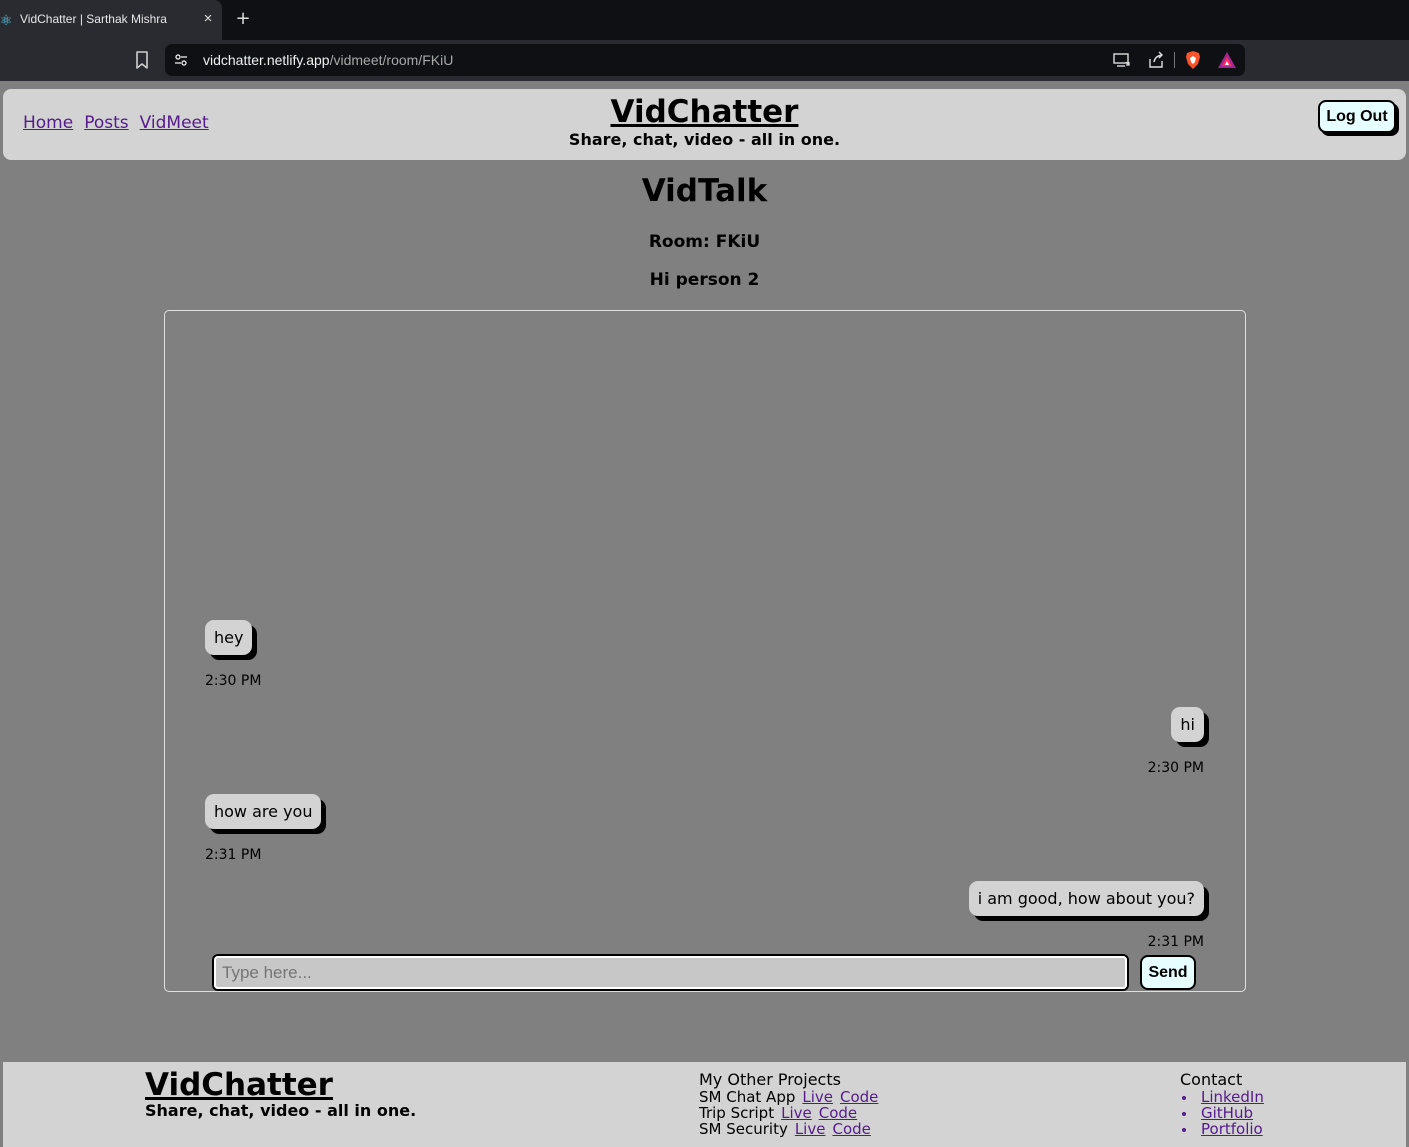  I want to click on url-text: vidchatter.netlify.app/vidmeet/room/FKiU, so click(328, 60).